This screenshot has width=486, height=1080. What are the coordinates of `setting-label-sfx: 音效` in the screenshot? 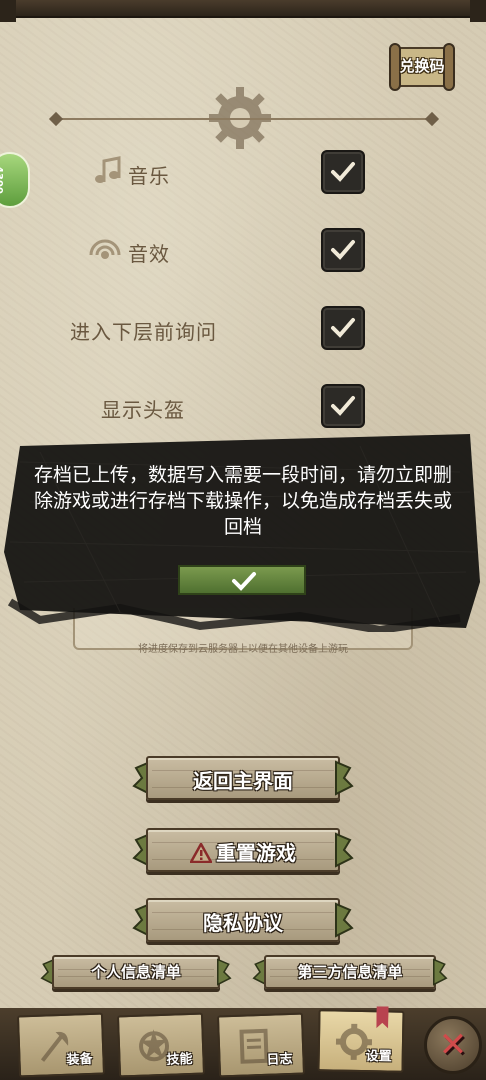 It's located at (149, 254).